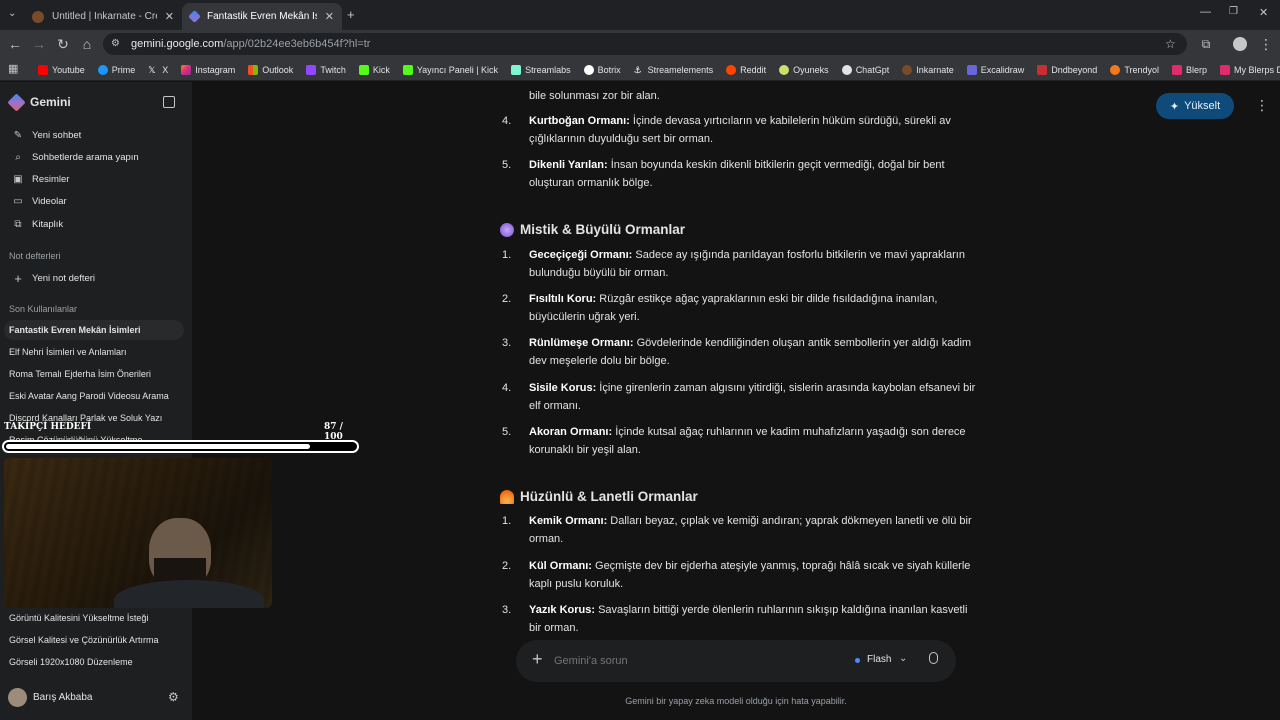 This screenshot has height=720, width=1280. I want to click on bookmark-youtube: Youtube, so click(61, 69).